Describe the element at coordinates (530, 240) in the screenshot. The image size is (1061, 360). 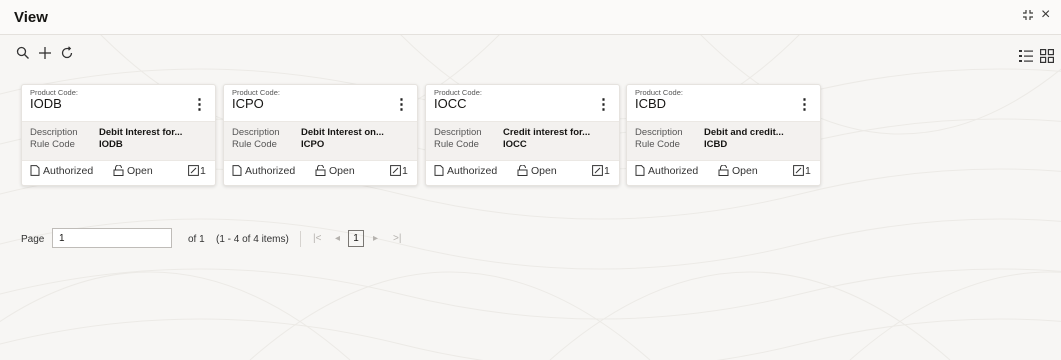
I see `pagination: Page of 1 (1 - 4 of 4 items) |< ◂ 1 ▸ >|` at that location.